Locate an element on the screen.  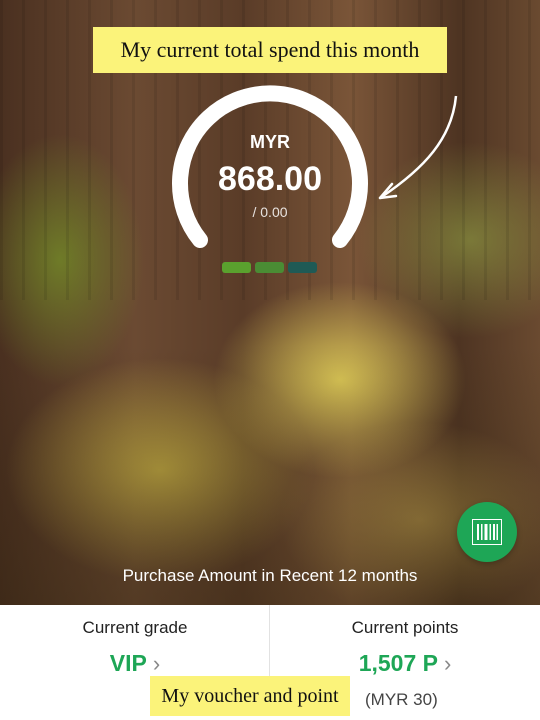
gauge-amount: 868.00 is located at coordinates (270, 179).